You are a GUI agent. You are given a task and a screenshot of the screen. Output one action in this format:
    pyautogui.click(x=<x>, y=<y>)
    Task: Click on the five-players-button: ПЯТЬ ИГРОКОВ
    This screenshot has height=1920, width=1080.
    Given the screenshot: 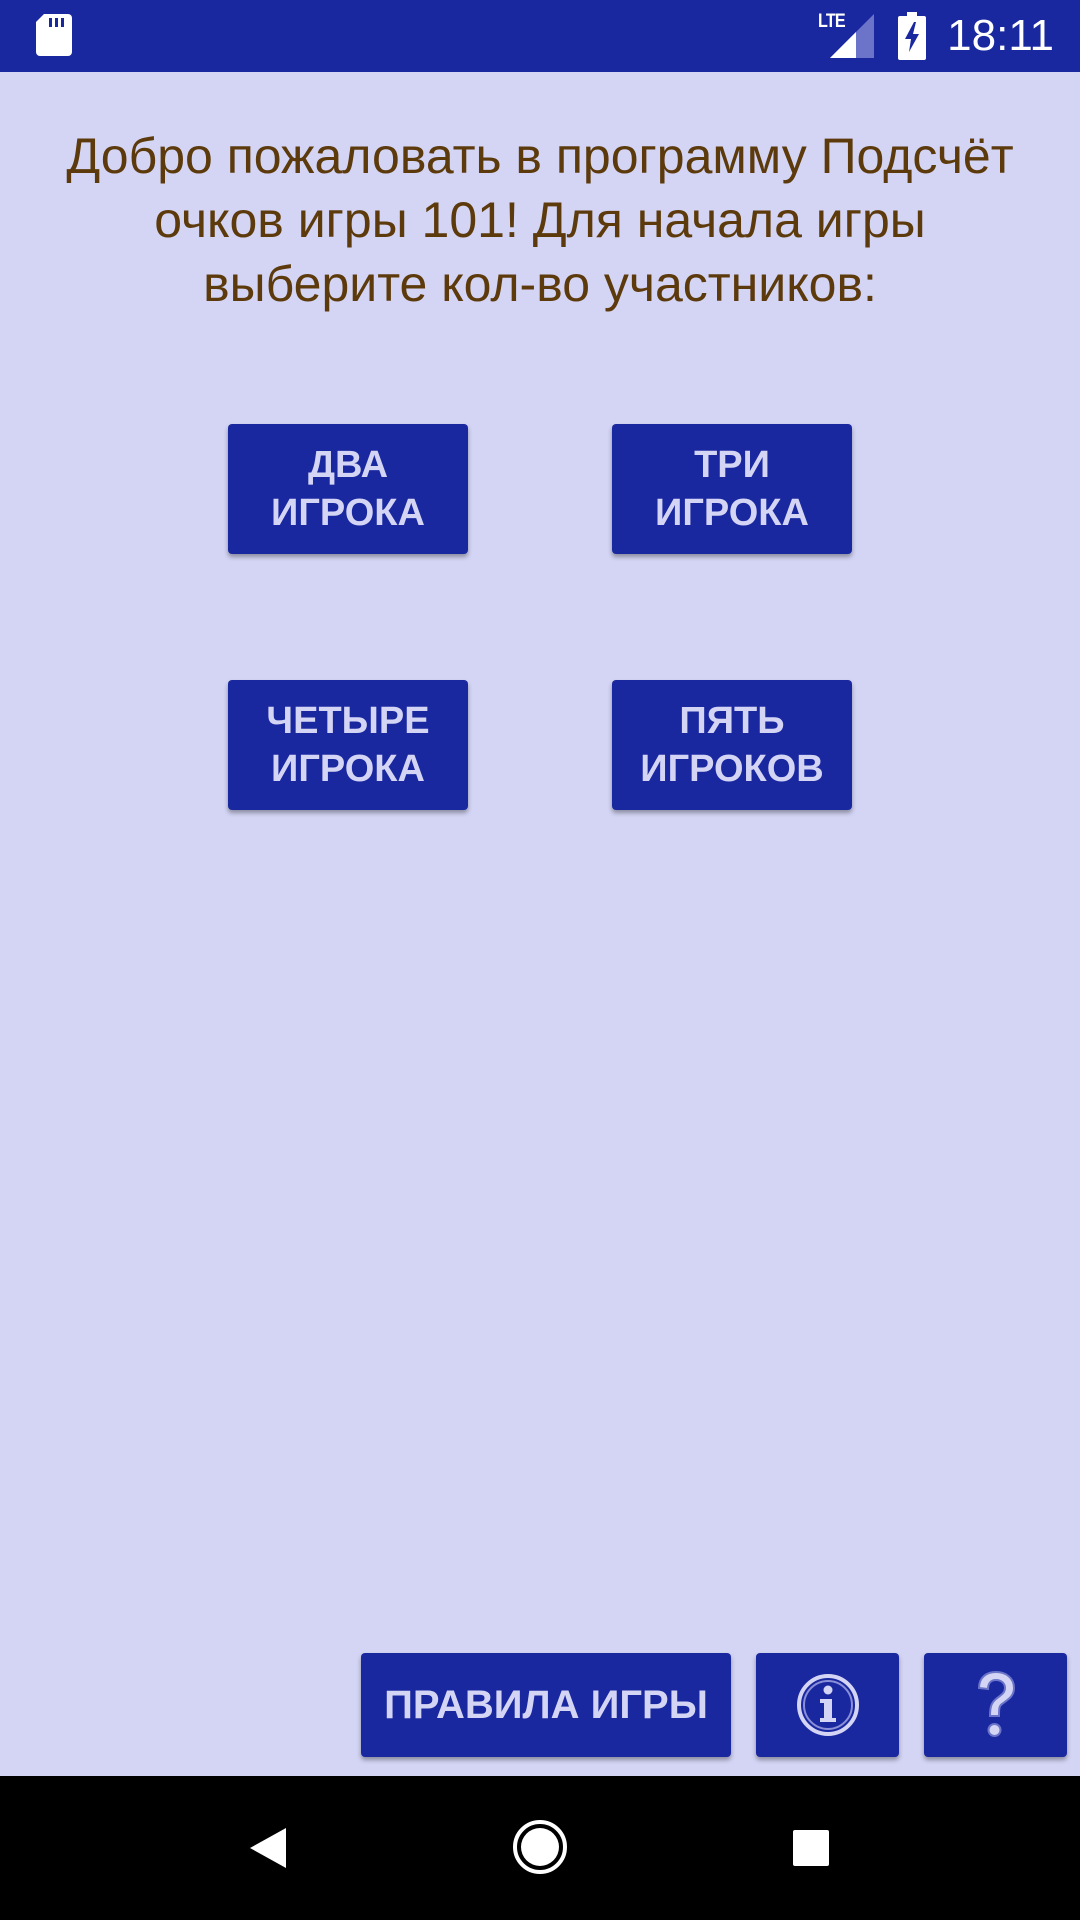 What is the action you would take?
    pyautogui.click(x=732, y=745)
    